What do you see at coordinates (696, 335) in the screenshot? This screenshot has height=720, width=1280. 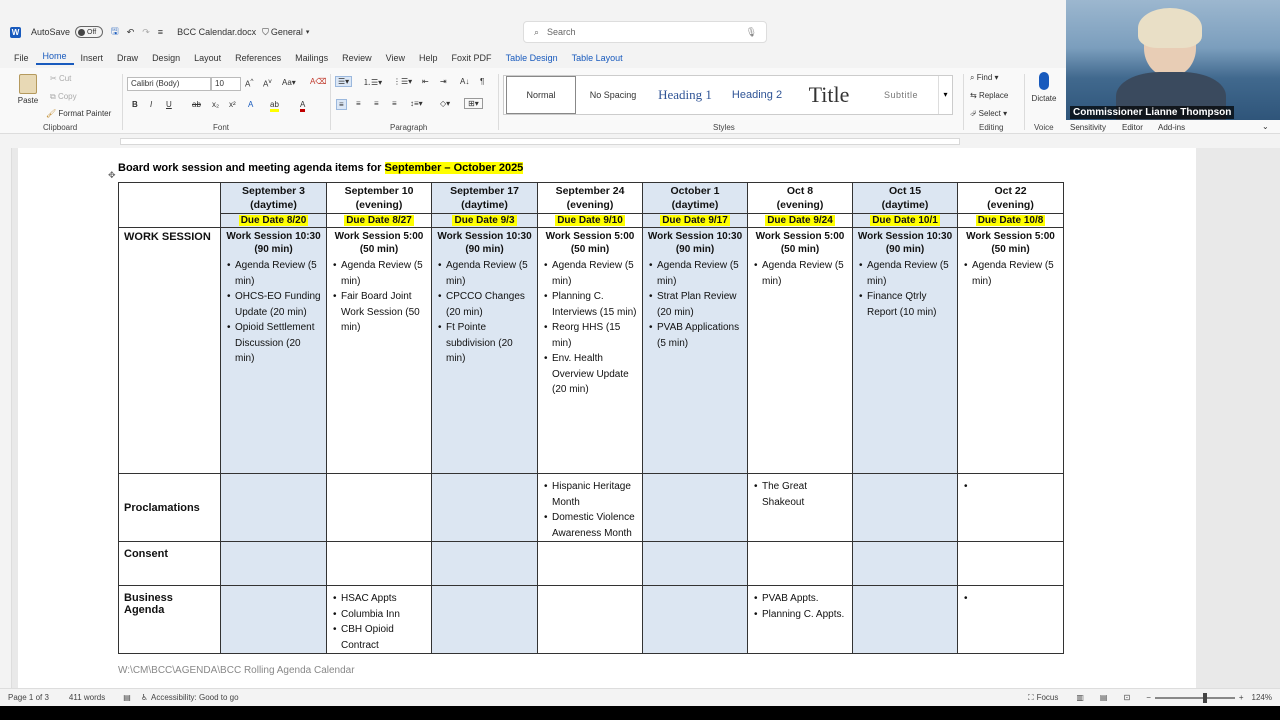 I see `agenda-item: PVAB Applications (5 min)` at bounding box center [696, 335].